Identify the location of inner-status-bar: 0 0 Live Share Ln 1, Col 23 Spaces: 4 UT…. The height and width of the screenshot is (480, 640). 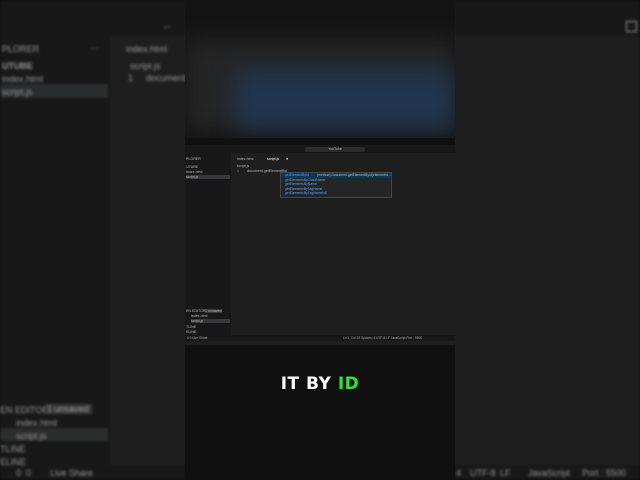
(320, 338).